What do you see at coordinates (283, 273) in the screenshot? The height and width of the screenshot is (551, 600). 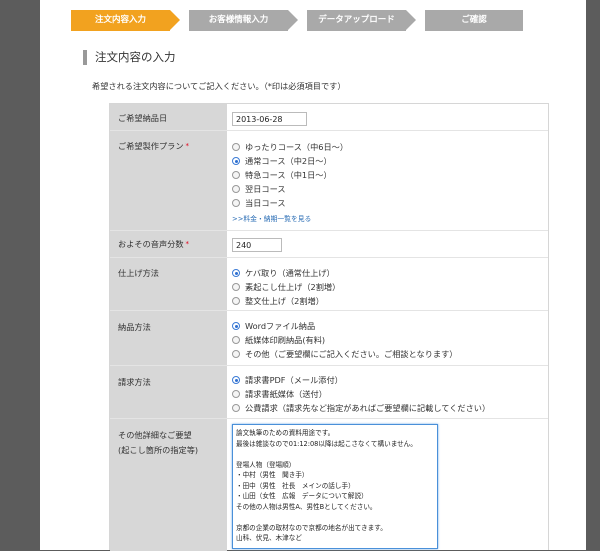 I see `finish-option-standard: ケバ取り（通常仕上げ）` at bounding box center [283, 273].